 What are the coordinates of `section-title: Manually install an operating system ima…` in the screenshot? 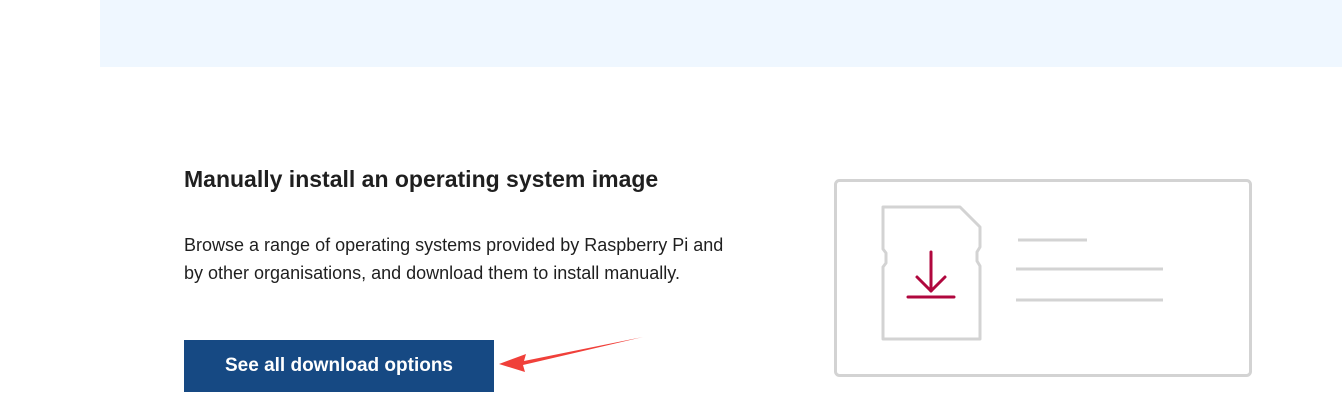 It's located at (421, 179).